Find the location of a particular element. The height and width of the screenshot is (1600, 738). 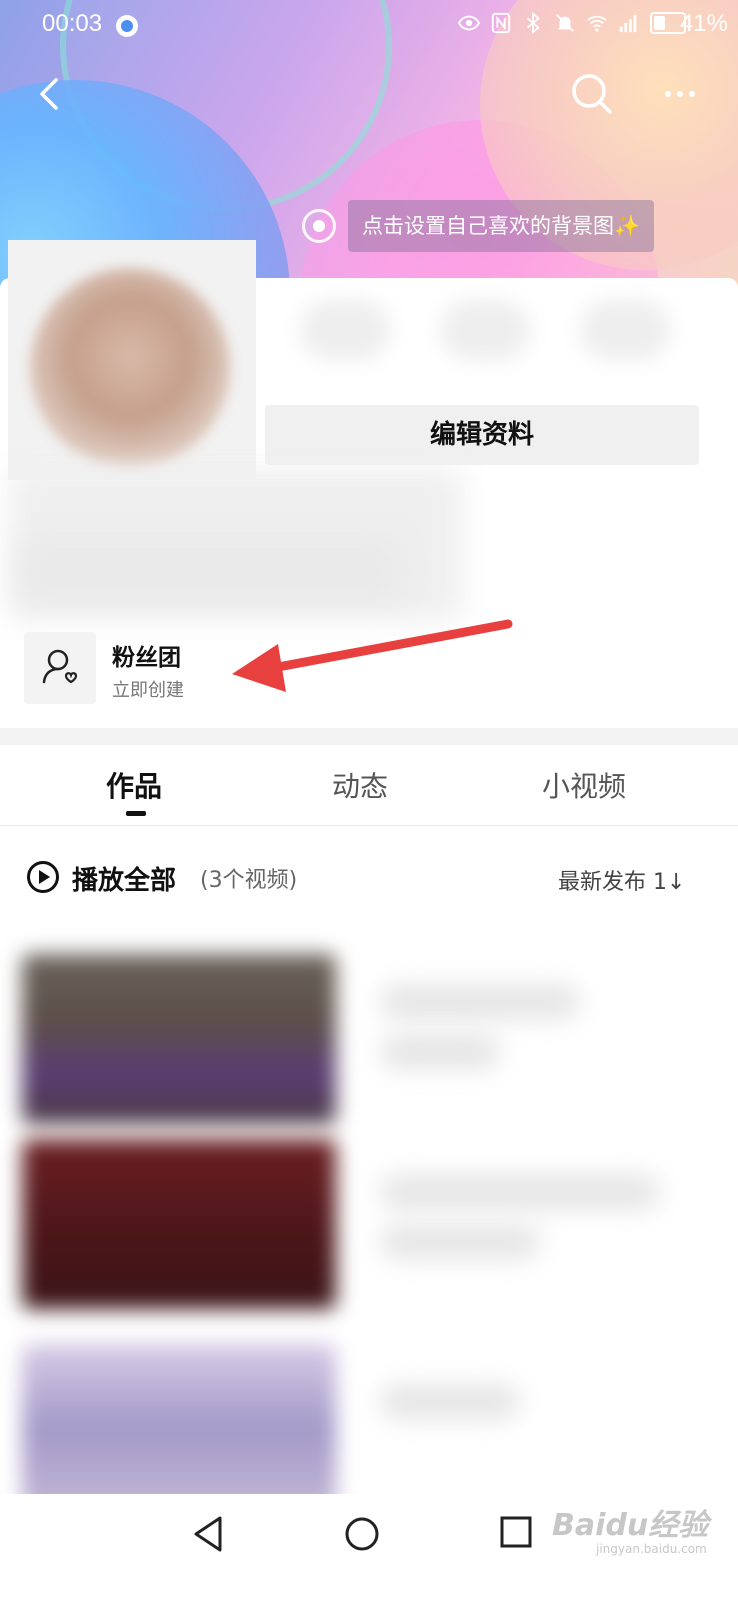

bio-line is located at coordinates (210, 570).